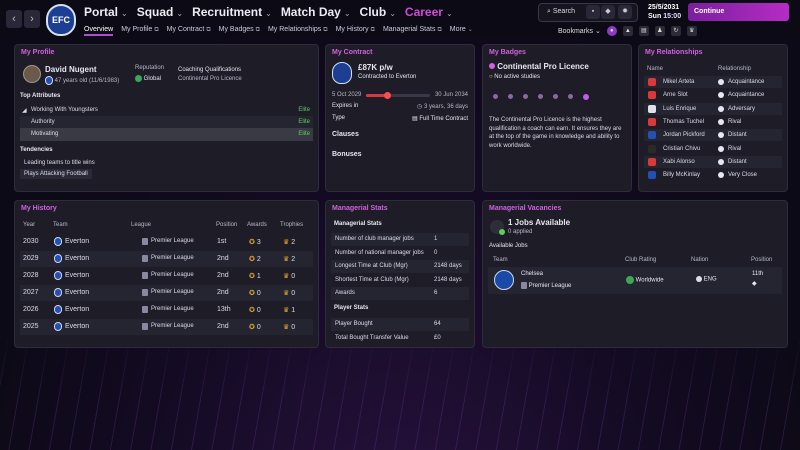 The width and height of the screenshot is (800, 450). What do you see at coordinates (145, 275) in the screenshot?
I see `league-icon` at bounding box center [145, 275].